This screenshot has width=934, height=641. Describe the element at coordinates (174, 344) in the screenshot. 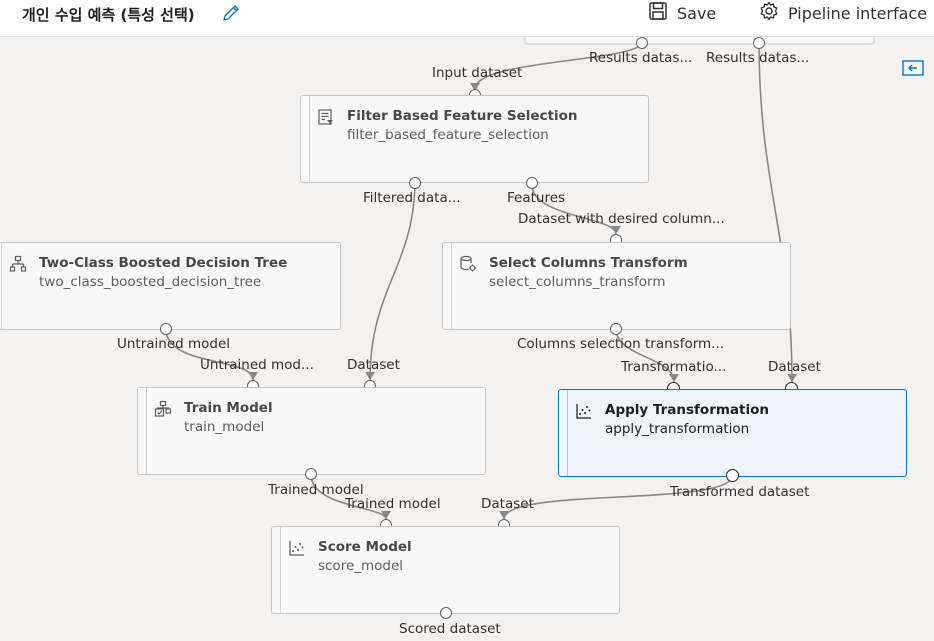

I see `label-untrained-model-out: Untrained model` at that location.